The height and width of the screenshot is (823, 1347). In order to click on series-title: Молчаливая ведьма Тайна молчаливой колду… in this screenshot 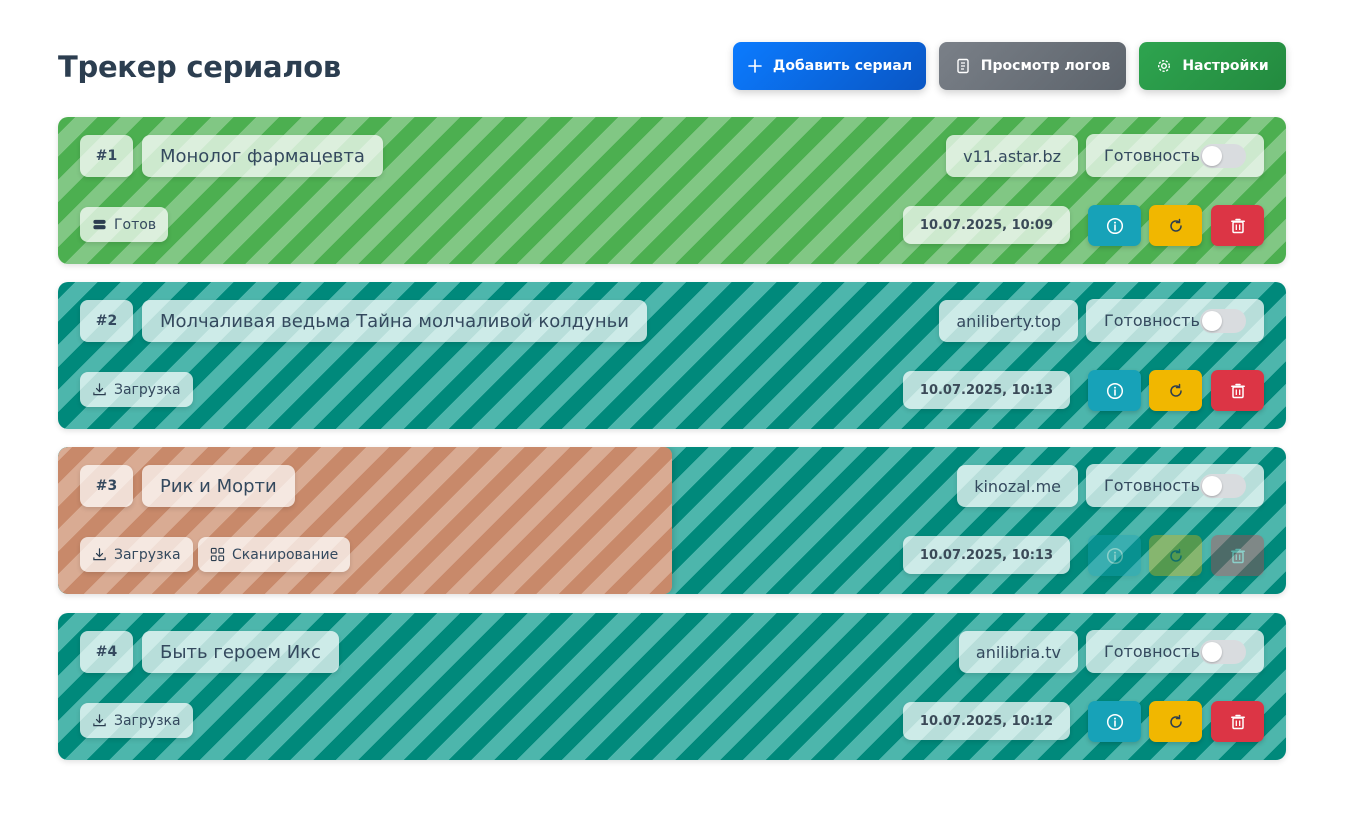, I will do `click(394, 321)`.